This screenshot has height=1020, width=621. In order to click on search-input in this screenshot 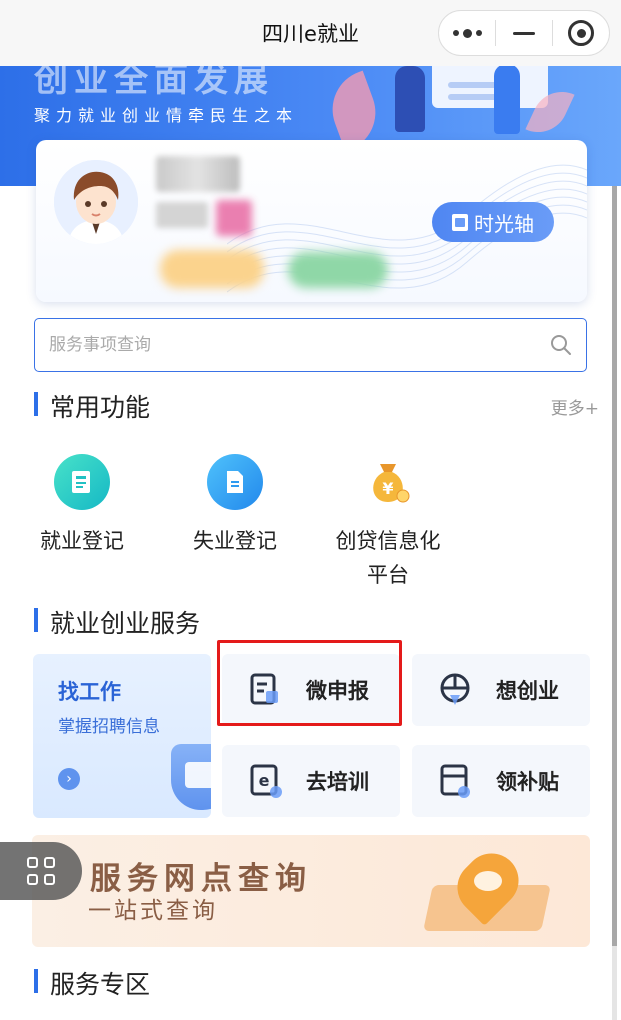, I will do `click(289, 345)`.